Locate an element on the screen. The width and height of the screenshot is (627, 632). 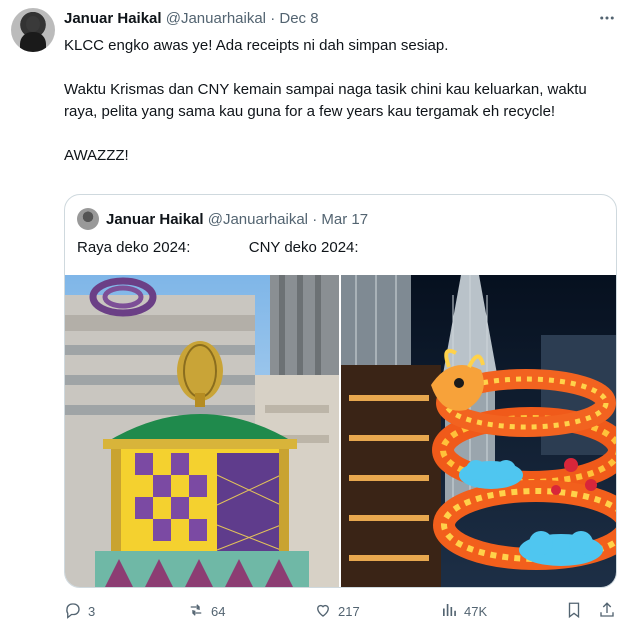
avatar-body is located at coordinates (33, 42).